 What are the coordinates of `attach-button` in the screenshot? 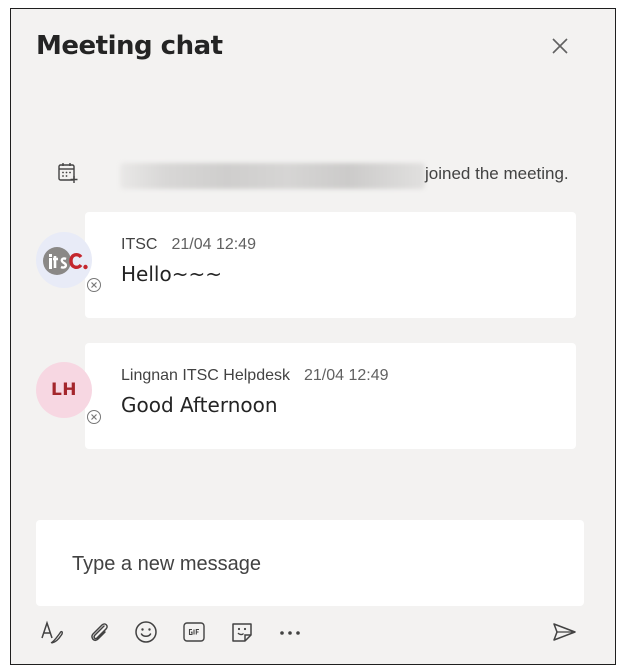 It's located at (100, 632).